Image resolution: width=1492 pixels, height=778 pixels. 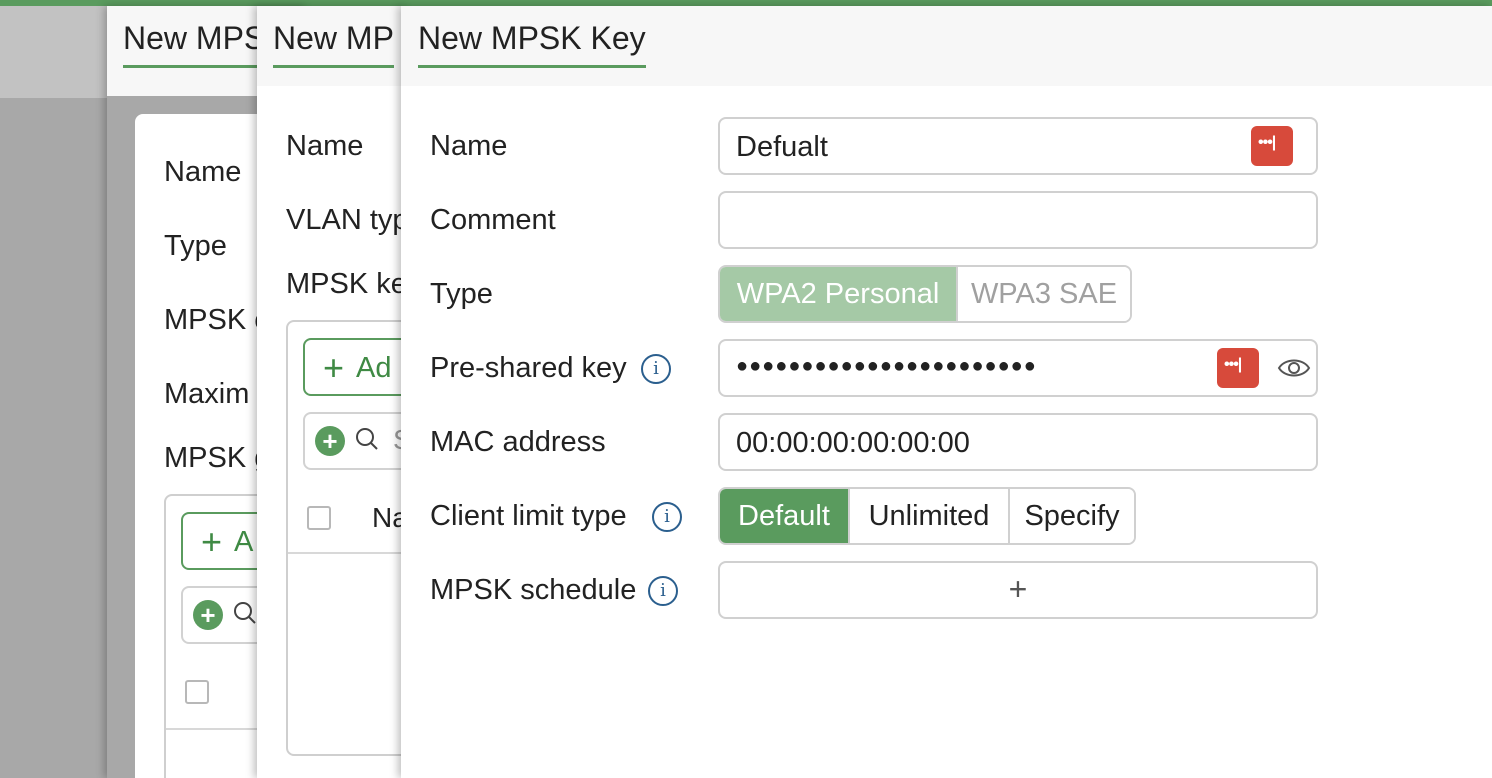 I want to click on pre-shared-key-field: ●●●●●●●●●●●●●●●●●●●●●●● •••|, so click(x=1018, y=368).